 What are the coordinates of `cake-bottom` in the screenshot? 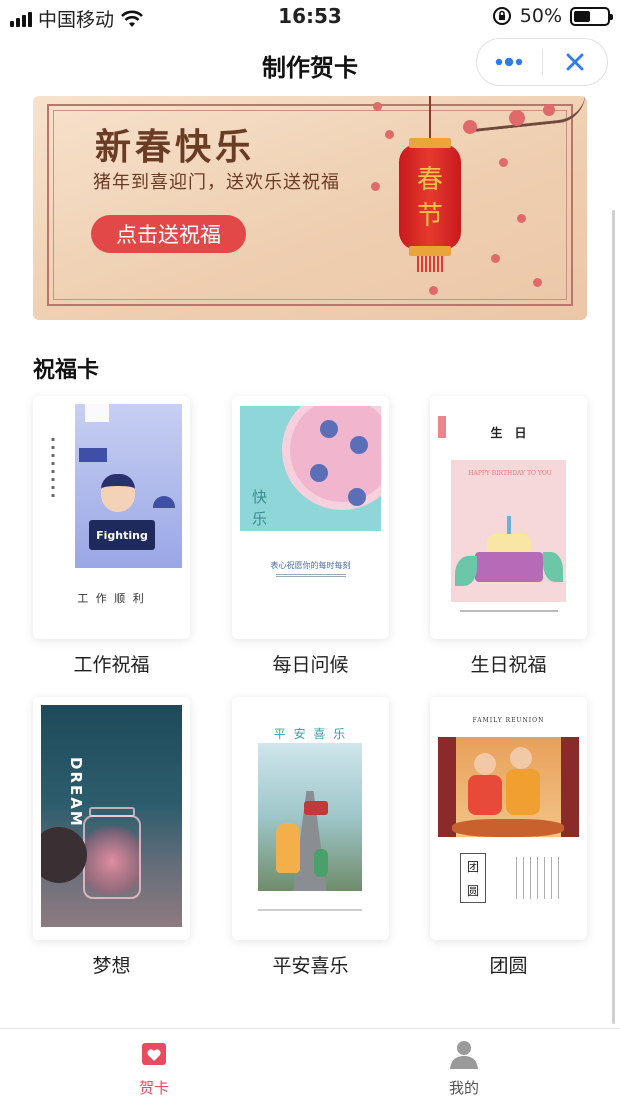 It's located at (509, 567).